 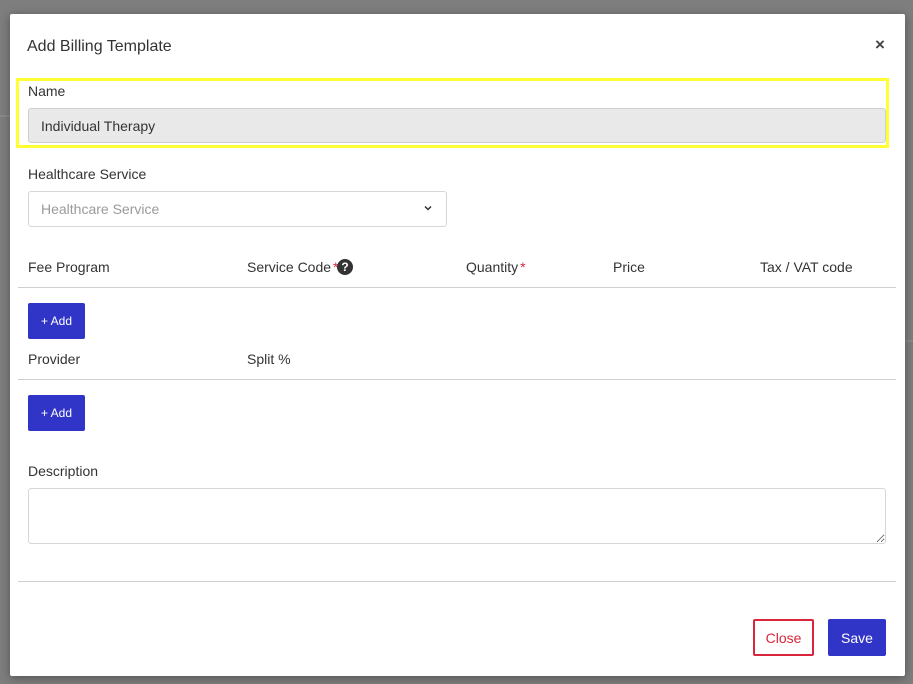 I want to click on fee-table-divider, so click(x=457, y=287).